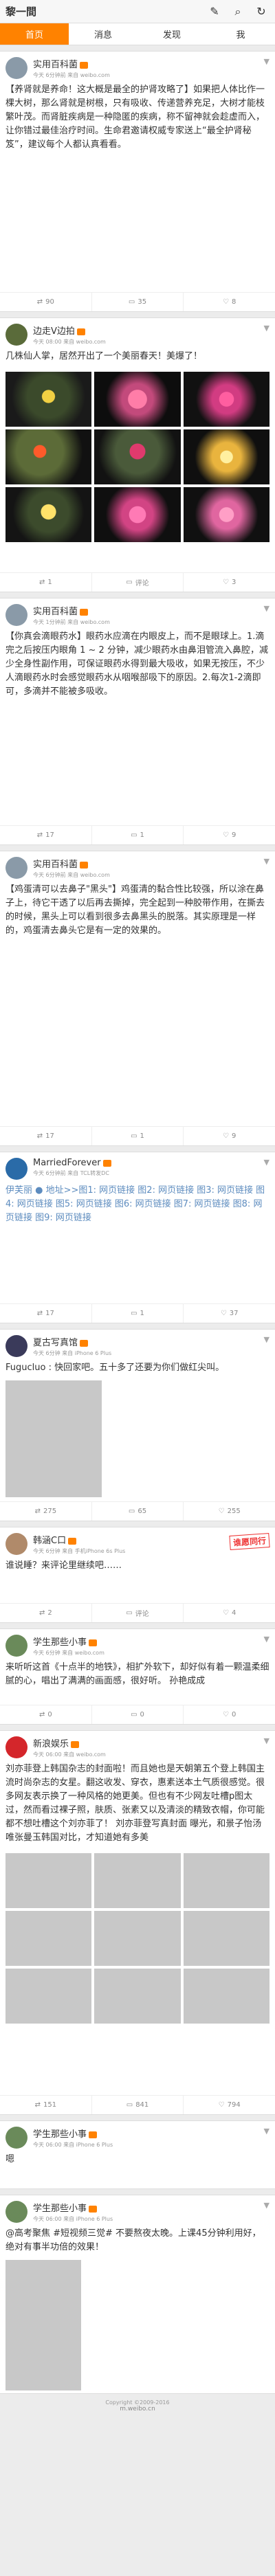 This screenshot has height=2576, width=275. Describe the element at coordinates (45, 1613) in the screenshot. I see `repost-button: ⇄ 2` at that location.